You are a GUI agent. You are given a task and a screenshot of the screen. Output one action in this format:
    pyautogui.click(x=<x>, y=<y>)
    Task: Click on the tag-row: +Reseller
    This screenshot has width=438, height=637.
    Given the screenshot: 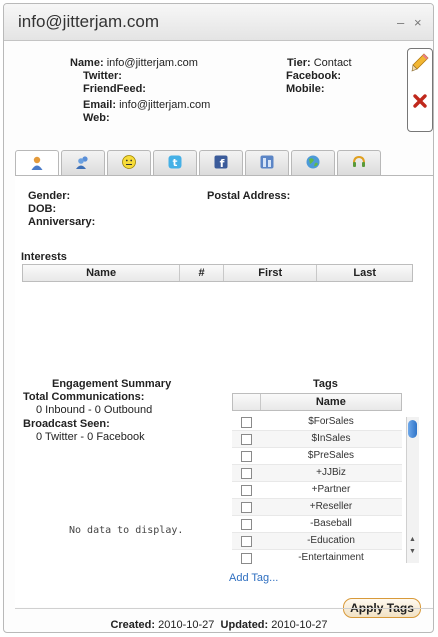 What is the action you would take?
    pyautogui.click(x=317, y=507)
    